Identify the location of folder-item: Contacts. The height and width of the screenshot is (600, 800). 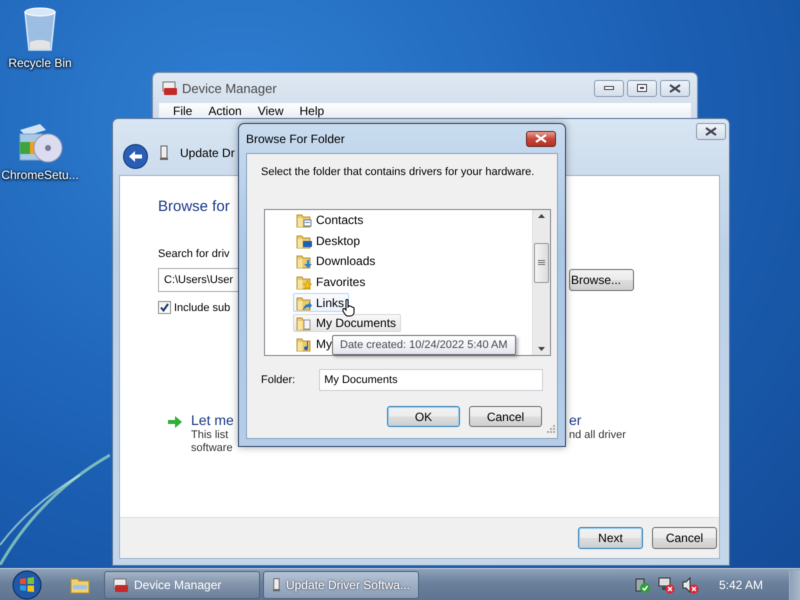
(330, 220).